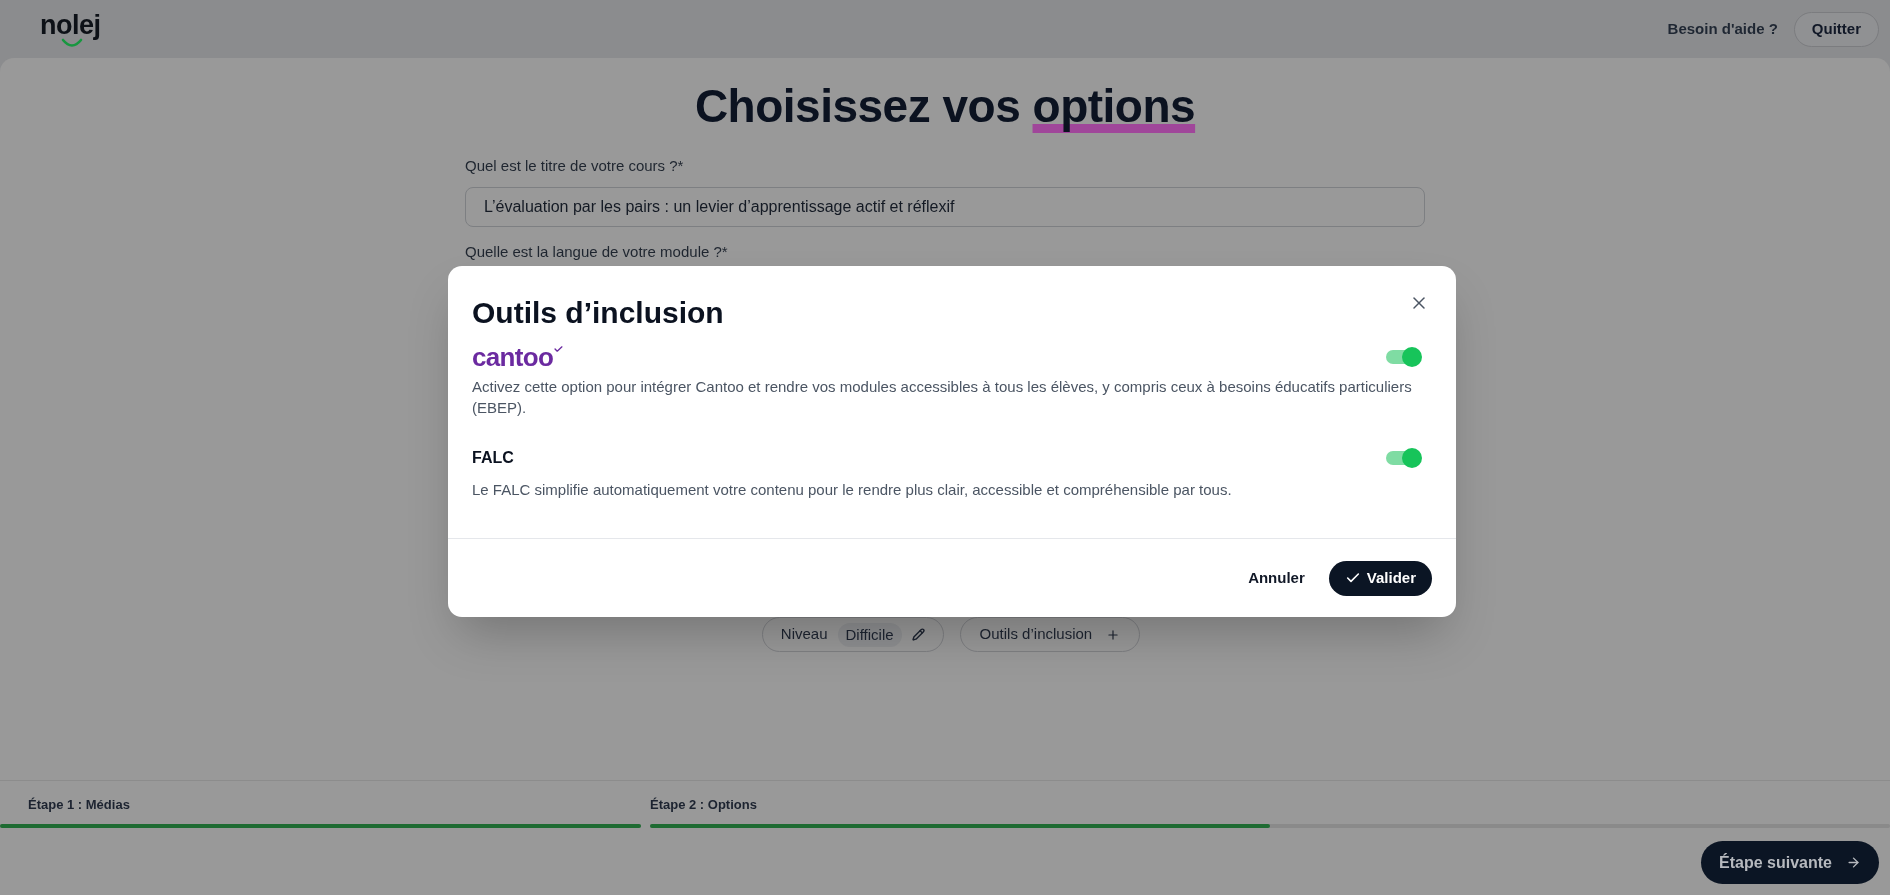 This screenshot has width=1890, height=895. I want to click on option-description: Activez cette option pour intégrer Cantoo et rendre vos modules accessibles à tous les élèves, y compris ceux à besoins éducatifs particuliers (EBEP)., so click(942, 397).